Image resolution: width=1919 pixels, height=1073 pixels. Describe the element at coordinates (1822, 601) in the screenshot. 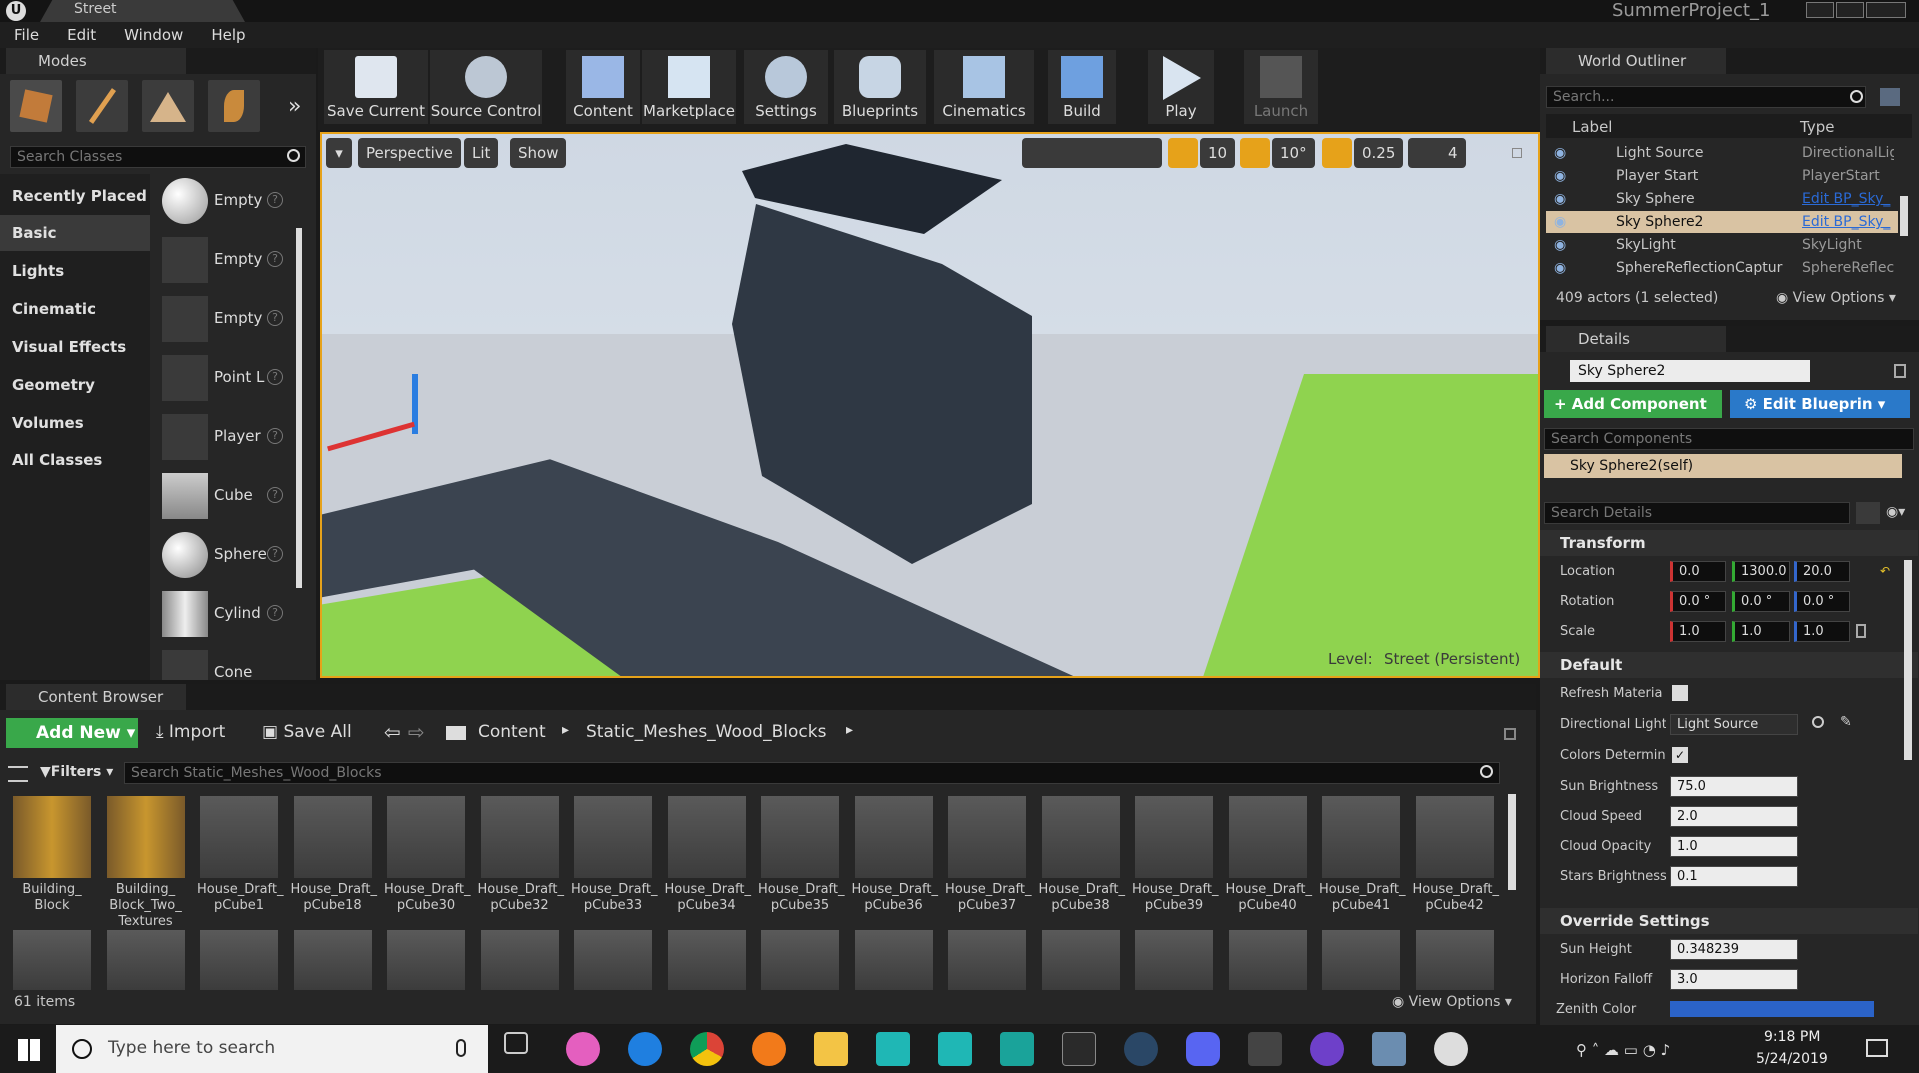

I see `rotation-z: 0.0 °` at that location.